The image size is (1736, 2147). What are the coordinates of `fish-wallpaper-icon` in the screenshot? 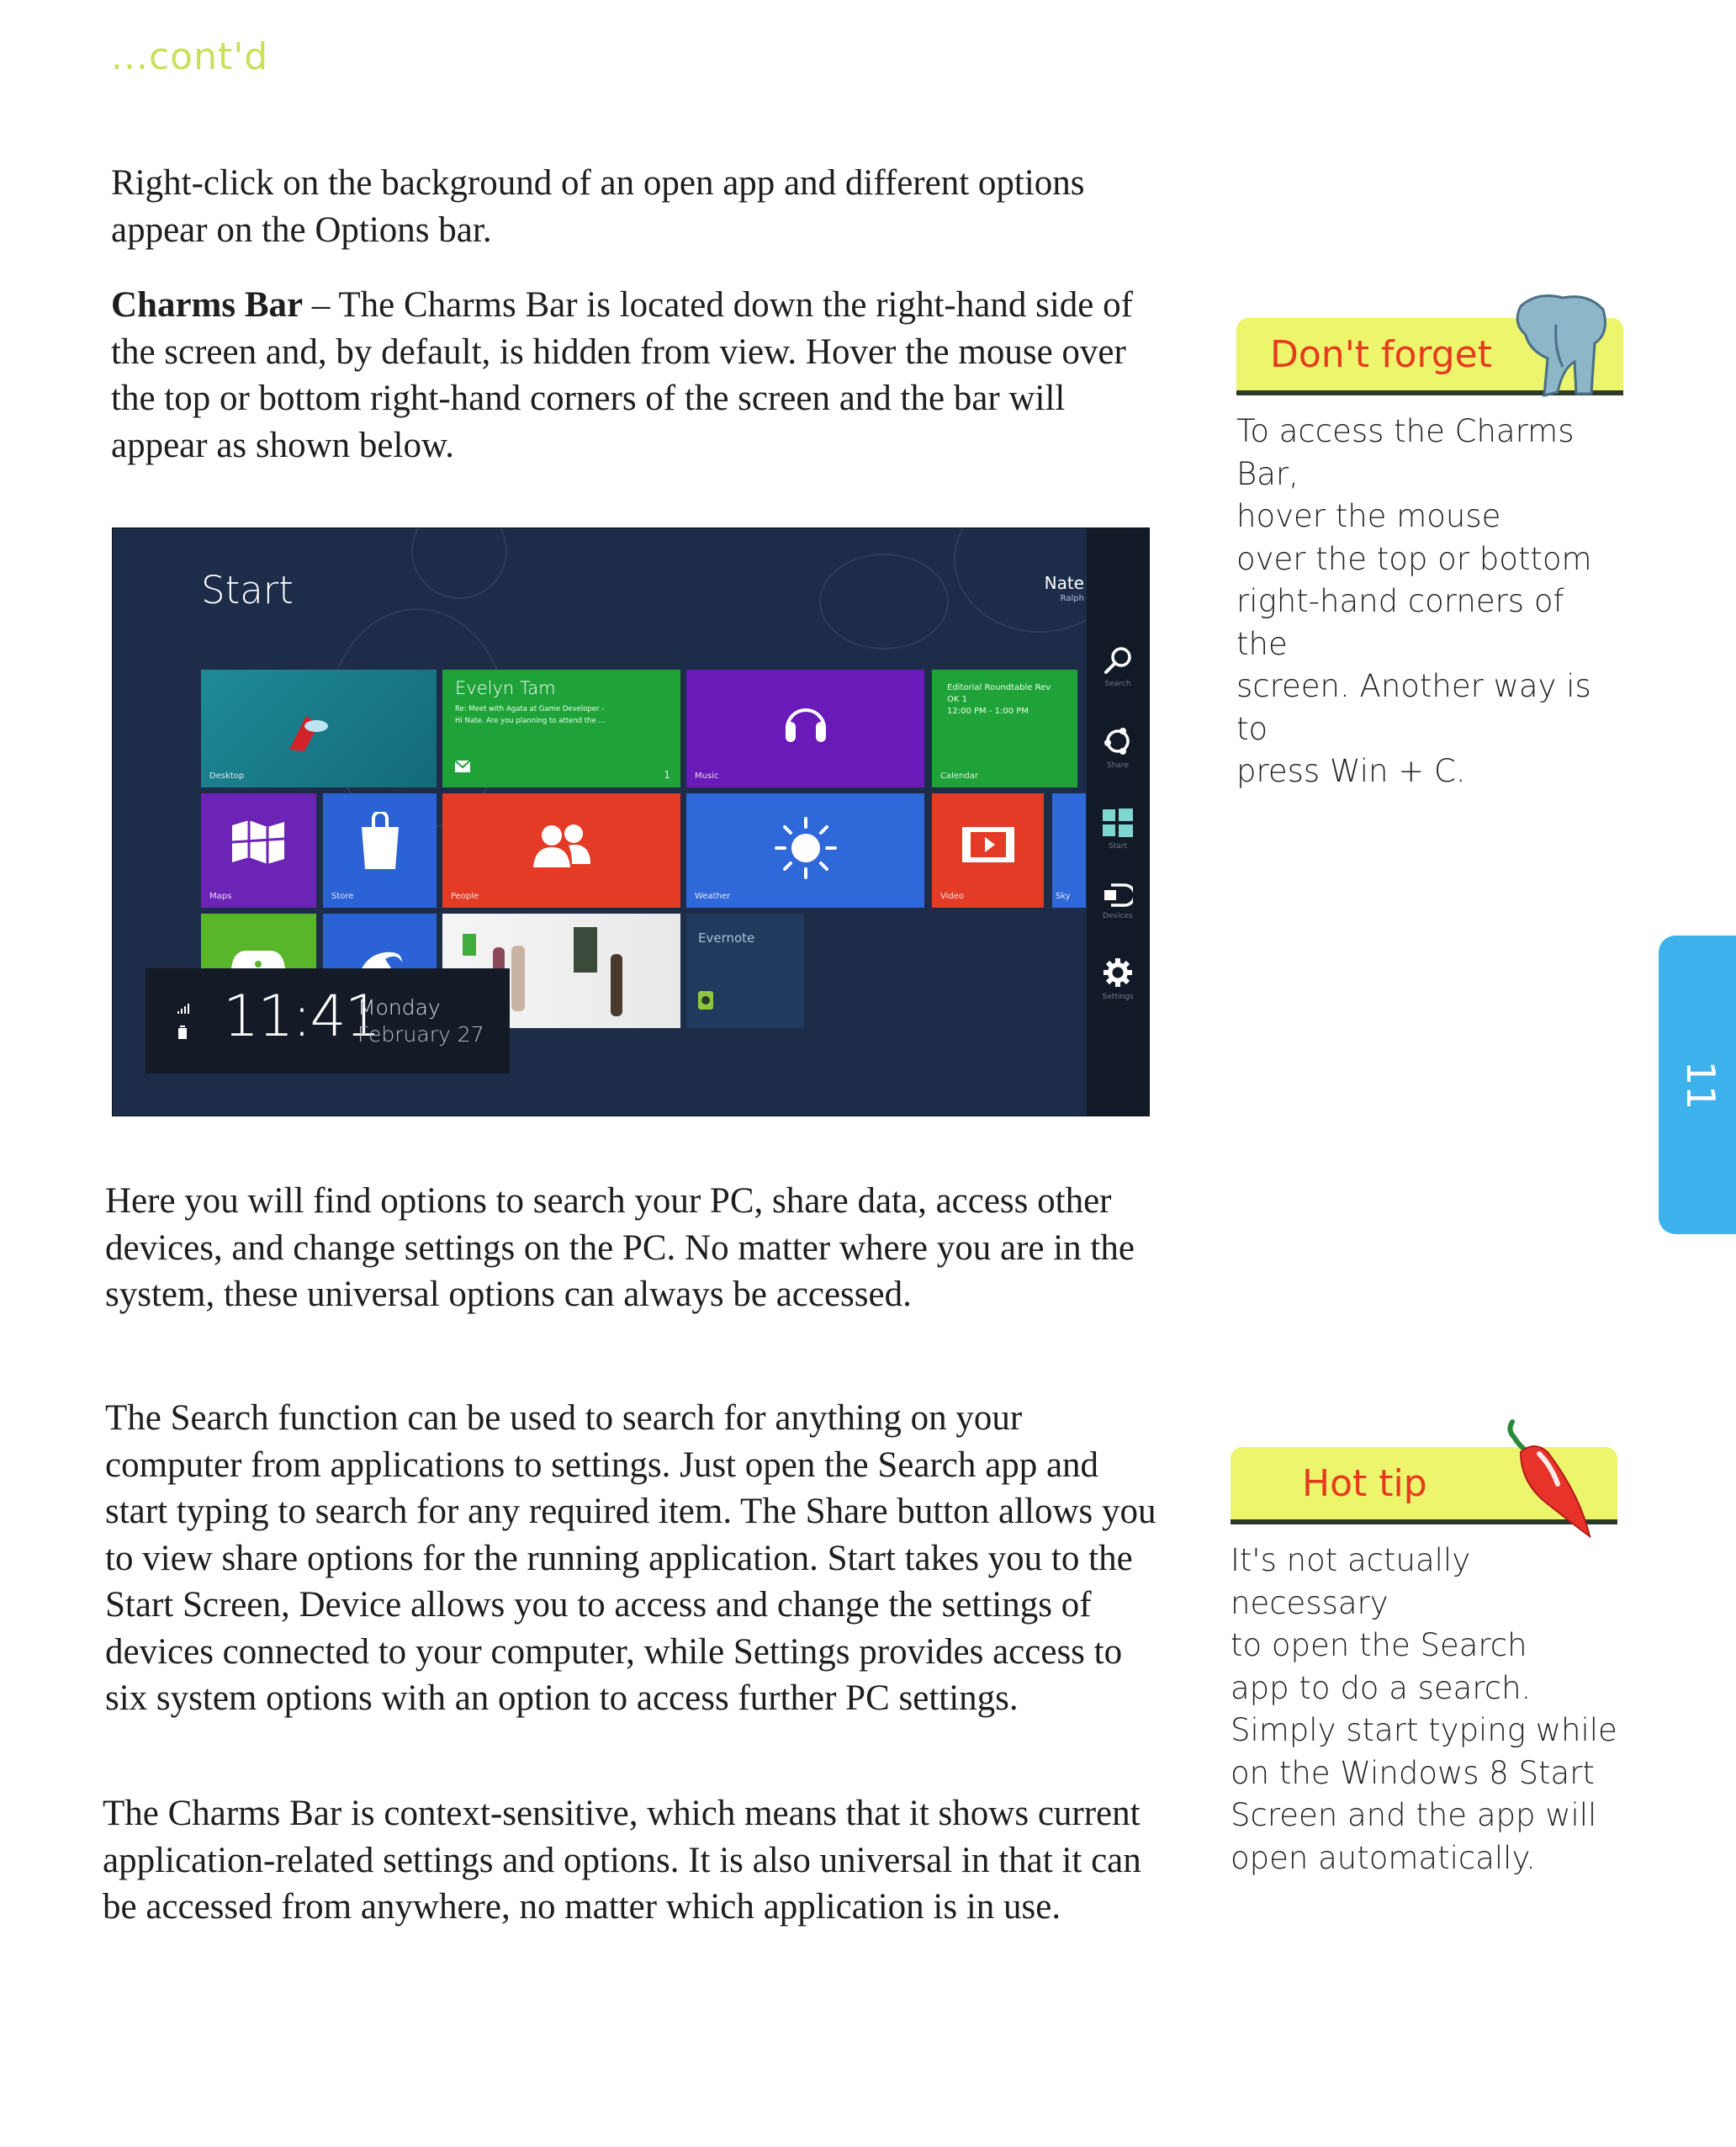 It's located at (308, 733).